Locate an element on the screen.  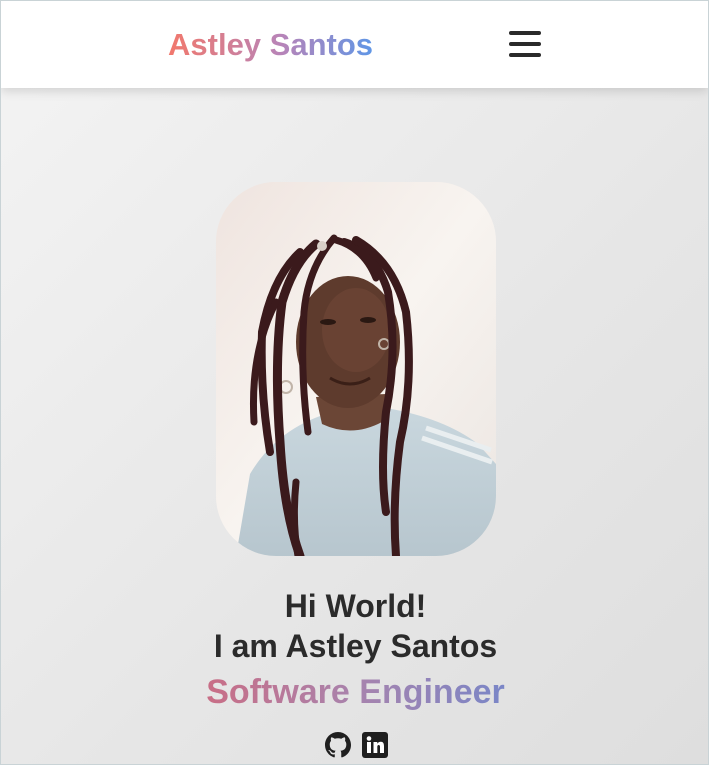
github-icon is located at coordinates (338, 745).